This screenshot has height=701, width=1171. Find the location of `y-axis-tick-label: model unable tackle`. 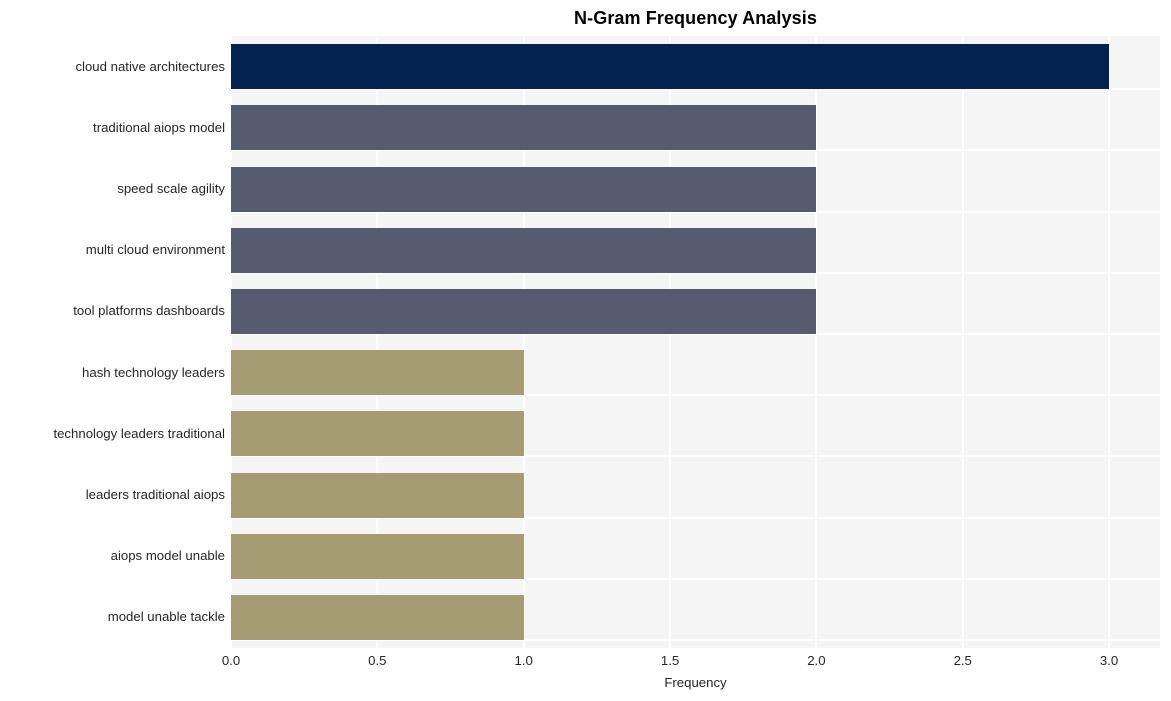

y-axis-tick-label: model unable tackle is located at coordinates (166, 617).